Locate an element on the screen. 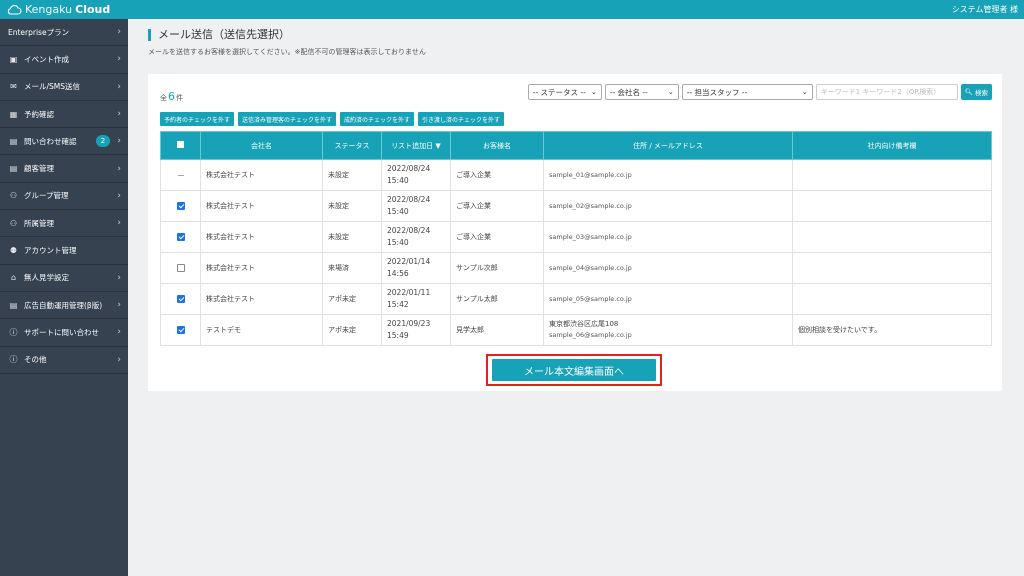  sidebar-item: ⚇ グループ管理 › is located at coordinates (64, 197).